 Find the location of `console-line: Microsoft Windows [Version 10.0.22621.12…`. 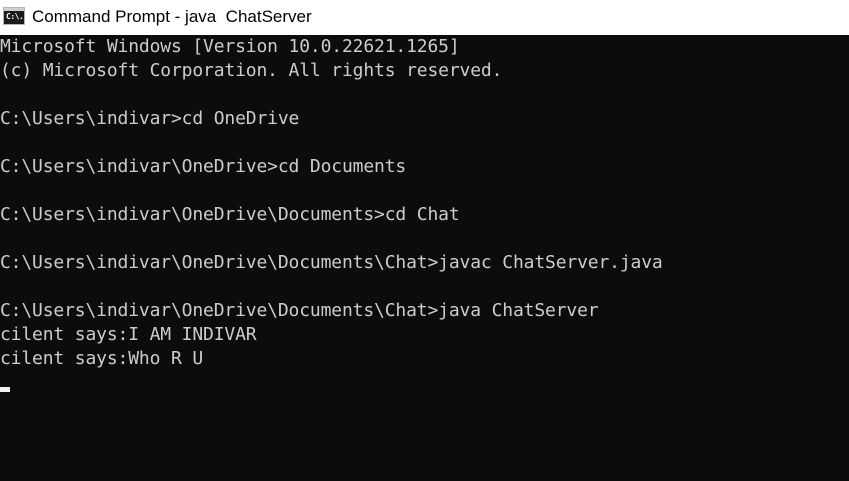

console-line: Microsoft Windows [Version 10.0.22621.12… is located at coordinates (230, 46).